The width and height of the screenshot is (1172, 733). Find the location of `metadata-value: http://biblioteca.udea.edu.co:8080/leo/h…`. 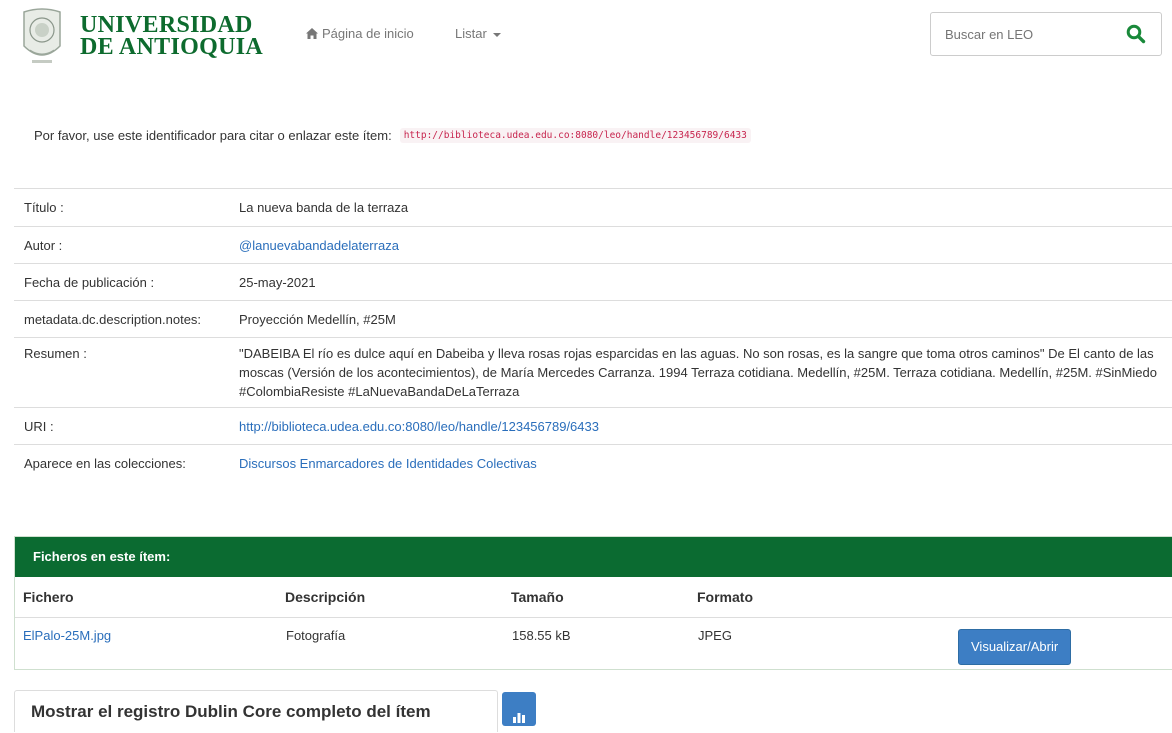

metadata-value: http://biblioteca.udea.edu.co:8080/leo/h… is located at coordinates (700, 426).